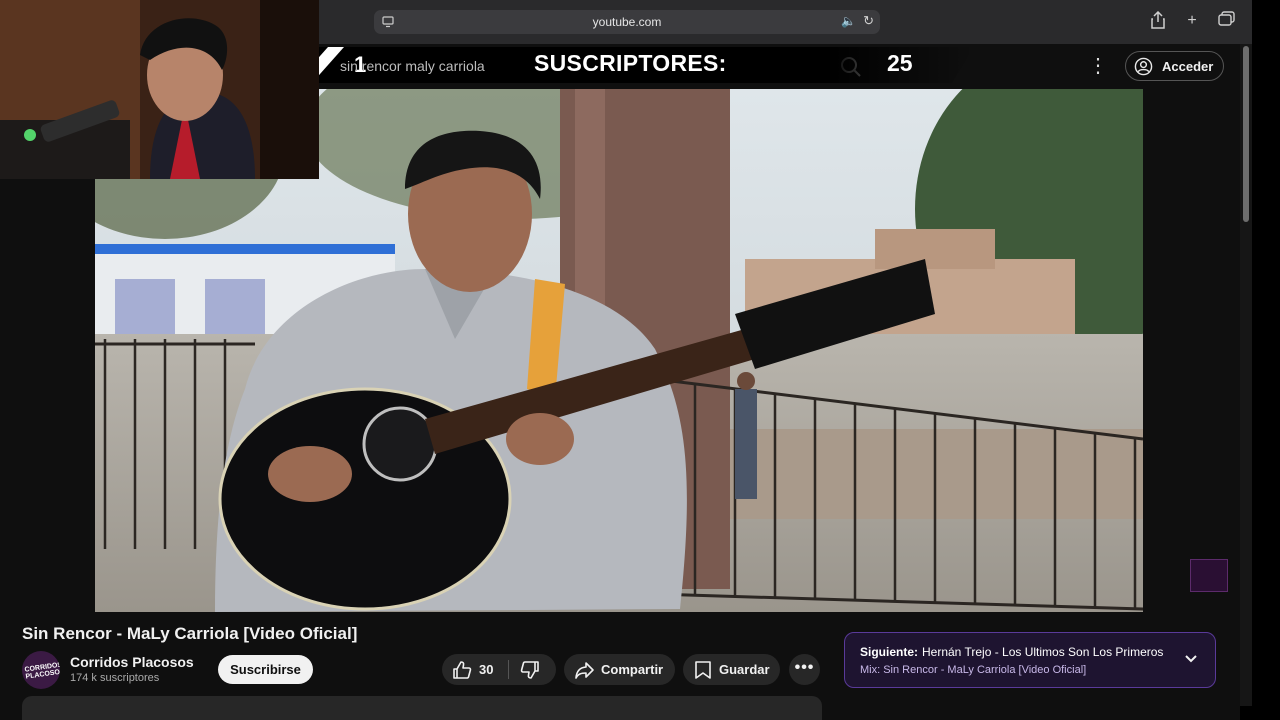 Image resolution: width=1280 pixels, height=720 pixels. I want to click on subscribers-count: 25, so click(900, 63).